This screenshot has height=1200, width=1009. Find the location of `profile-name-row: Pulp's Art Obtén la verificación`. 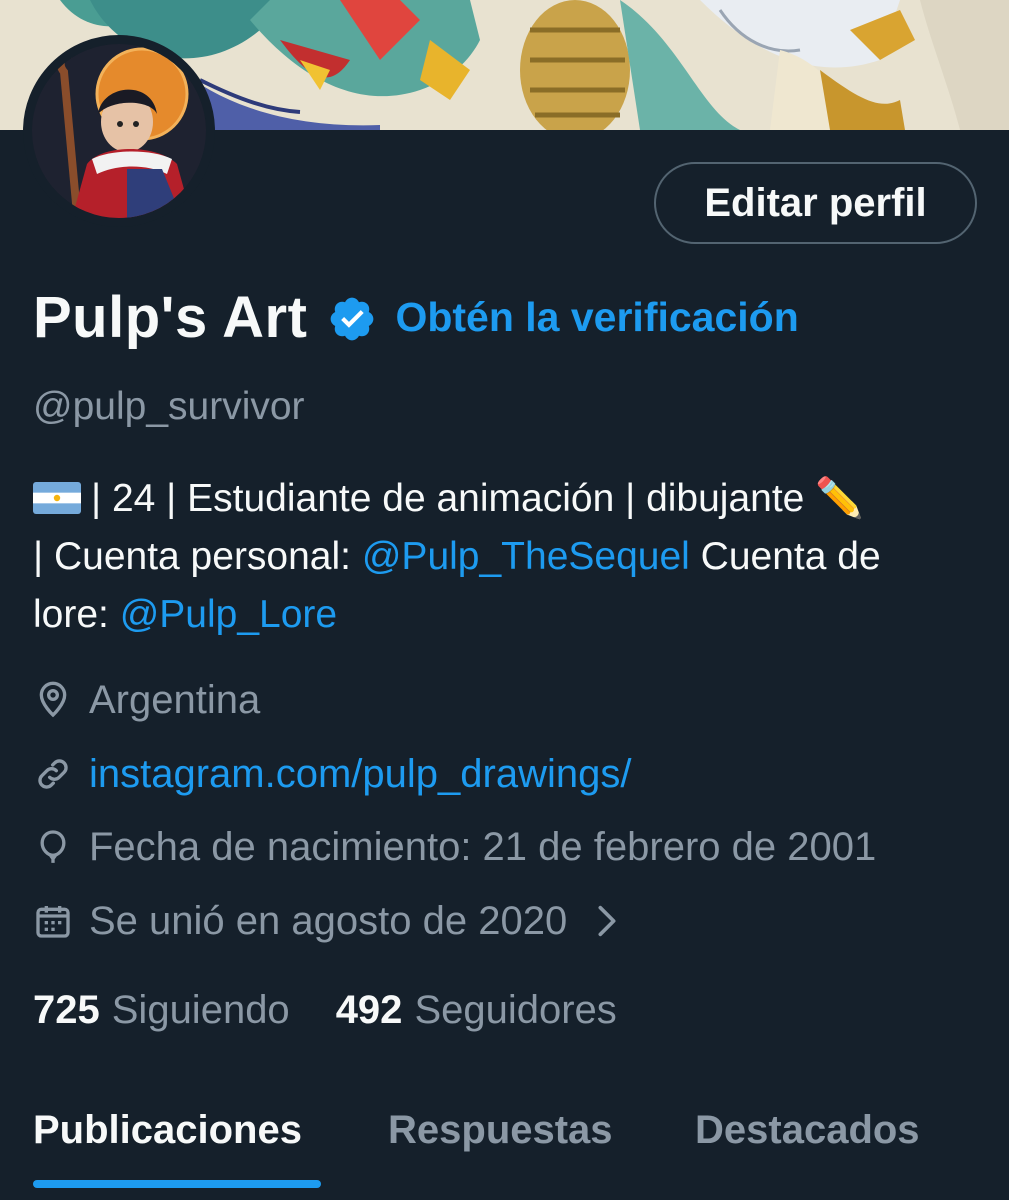

profile-name-row: Pulp's Art Obtén la verificación is located at coordinates (416, 317).